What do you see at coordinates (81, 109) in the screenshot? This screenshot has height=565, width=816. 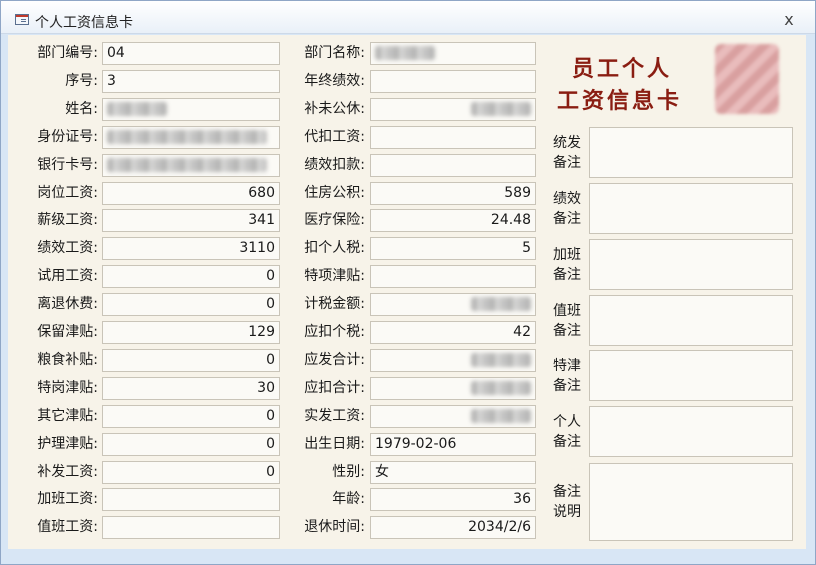 I see `left-field-label-2: 姓名:` at bounding box center [81, 109].